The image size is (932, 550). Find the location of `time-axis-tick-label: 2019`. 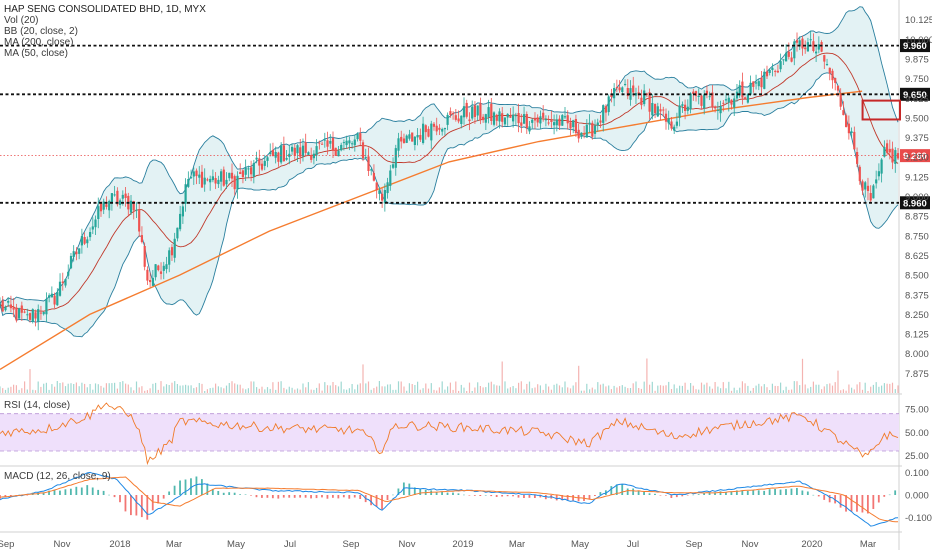

time-axis-tick-label: 2019 is located at coordinates (462, 544).